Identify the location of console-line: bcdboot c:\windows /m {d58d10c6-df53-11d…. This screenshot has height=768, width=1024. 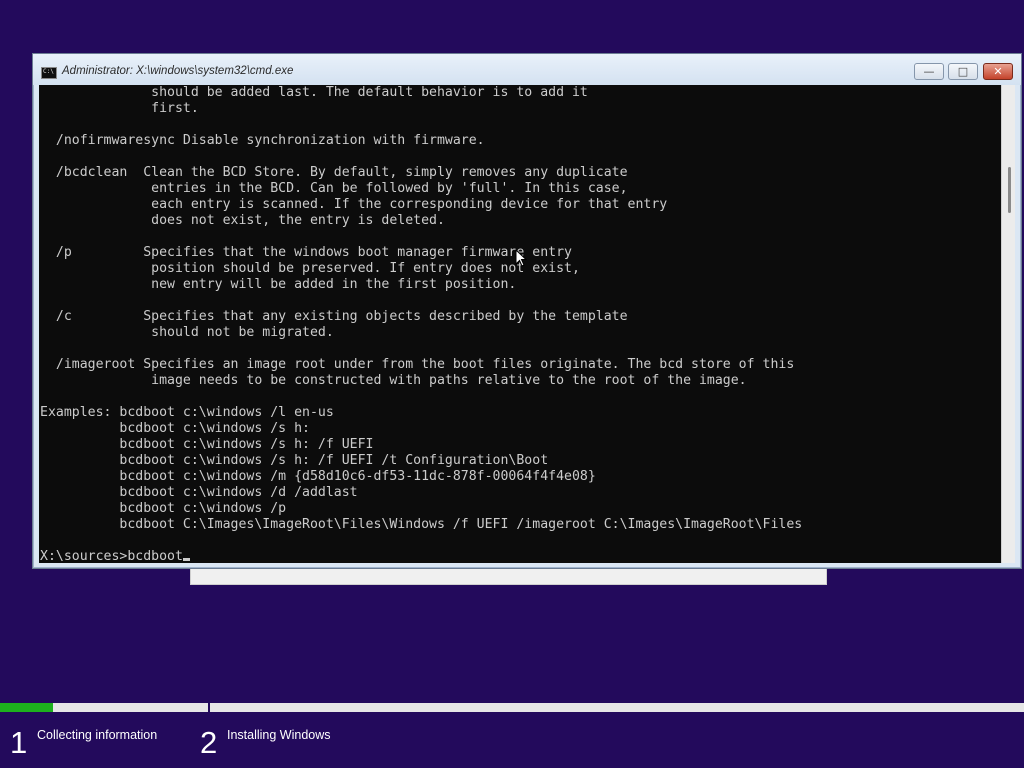
(318, 476).